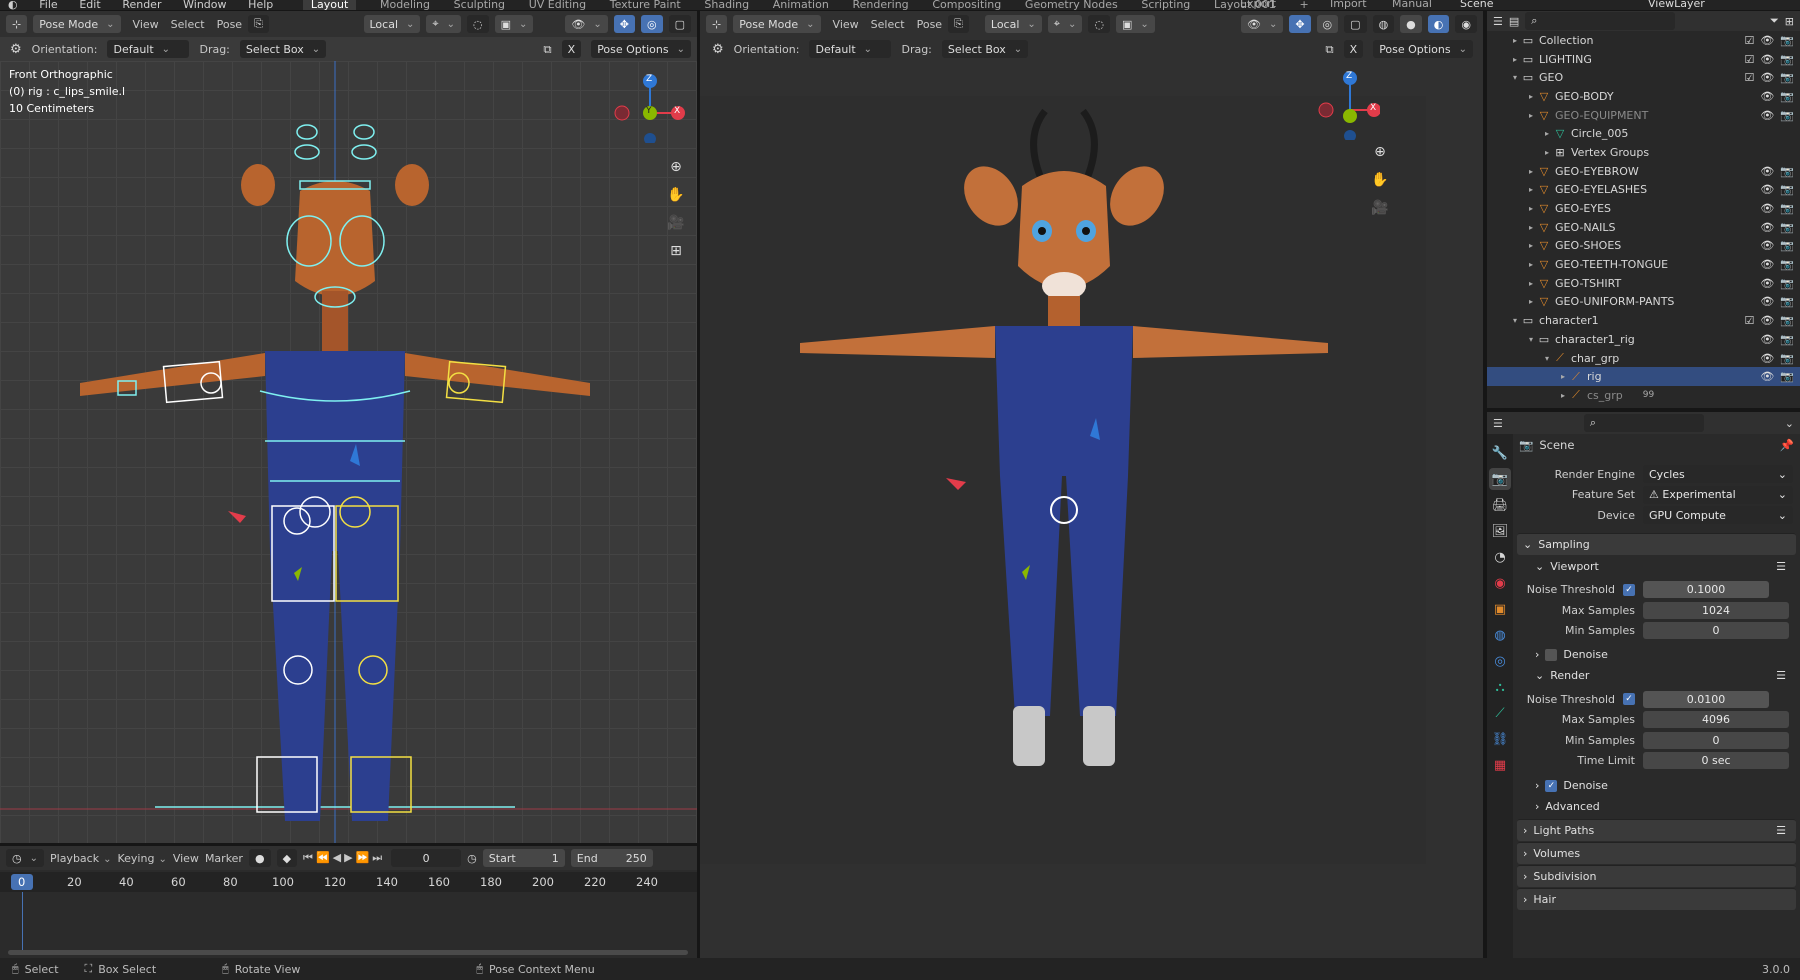 This screenshot has height=980, width=1800. Describe the element at coordinates (1500, 661) in the screenshot. I see `physics-tab-icon: ◎` at that location.